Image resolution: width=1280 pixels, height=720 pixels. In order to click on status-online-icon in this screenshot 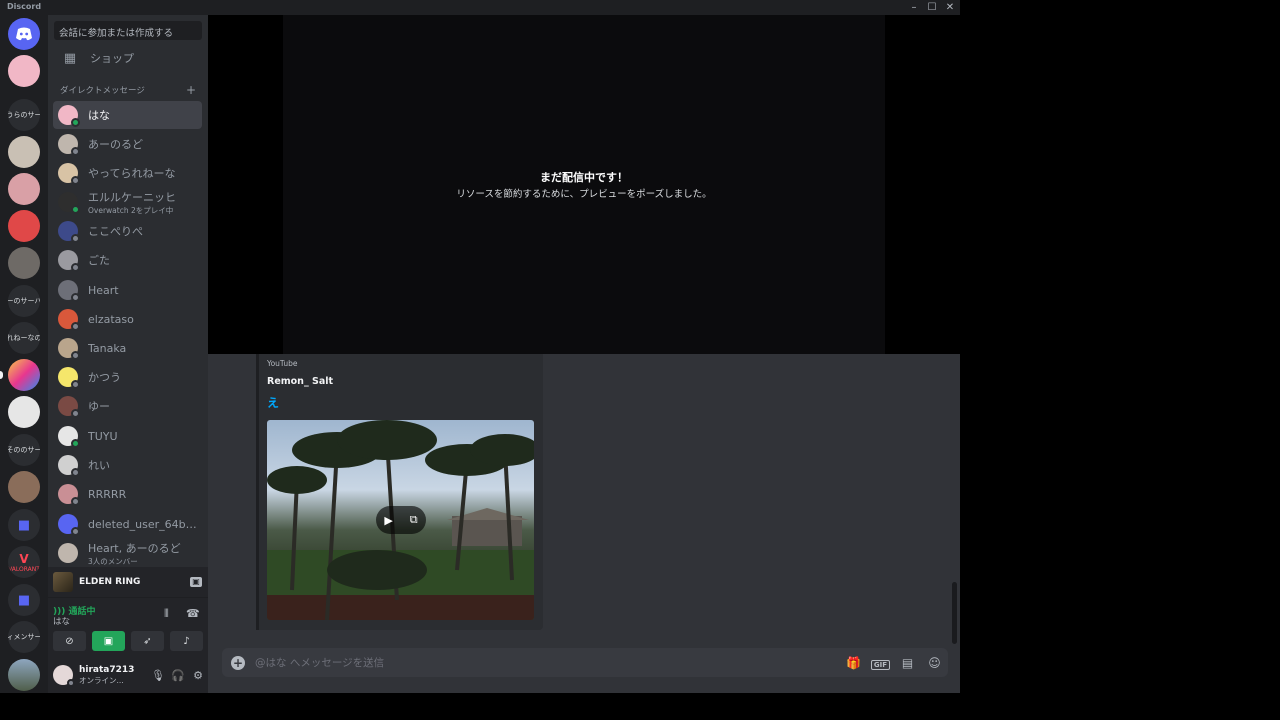, I will do `click(75, 209)`.